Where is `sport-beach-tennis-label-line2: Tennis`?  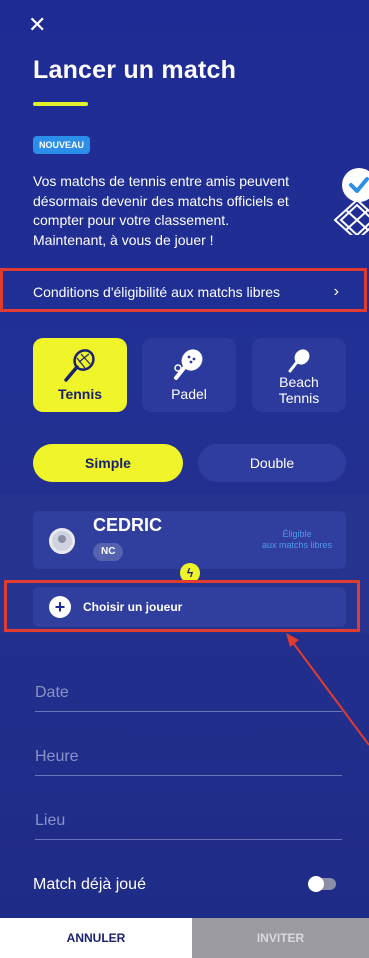 sport-beach-tennis-label-line2: Tennis is located at coordinates (299, 398).